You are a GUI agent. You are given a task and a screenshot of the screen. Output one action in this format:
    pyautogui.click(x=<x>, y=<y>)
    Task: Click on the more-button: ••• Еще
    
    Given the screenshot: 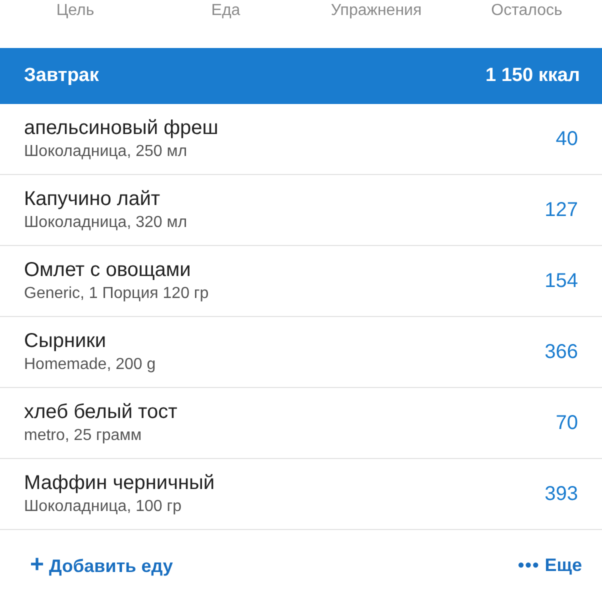 What is the action you would take?
    pyautogui.click(x=550, y=565)
    